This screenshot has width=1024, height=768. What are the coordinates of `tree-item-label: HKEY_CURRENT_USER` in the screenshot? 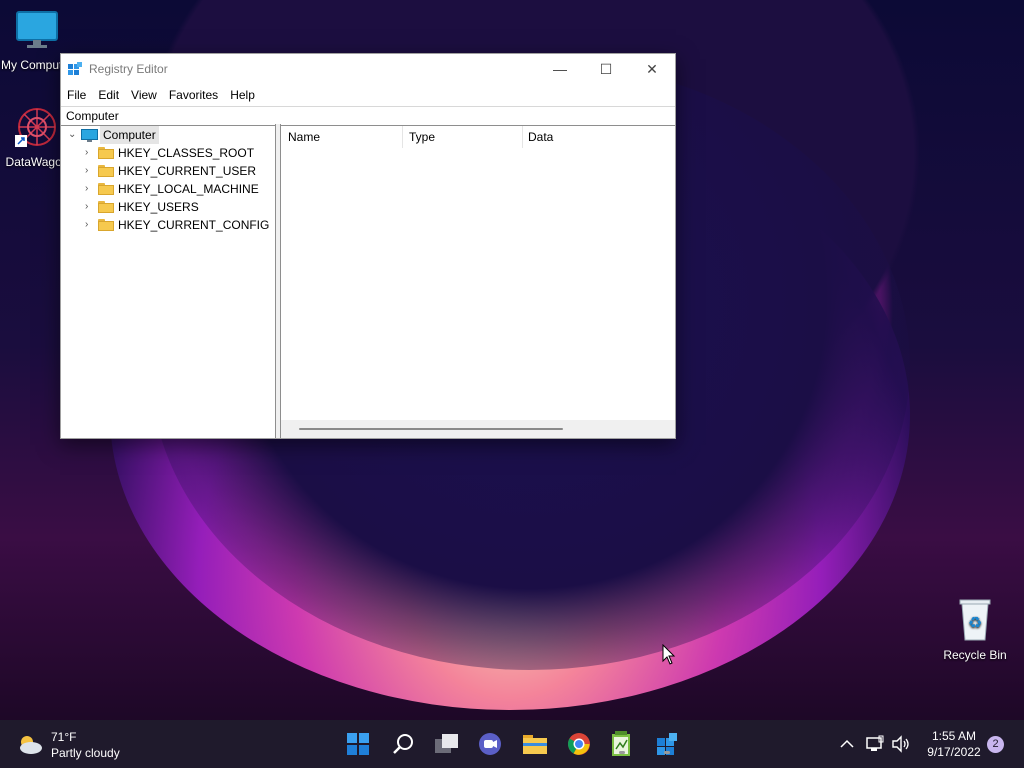 It's located at (187, 171).